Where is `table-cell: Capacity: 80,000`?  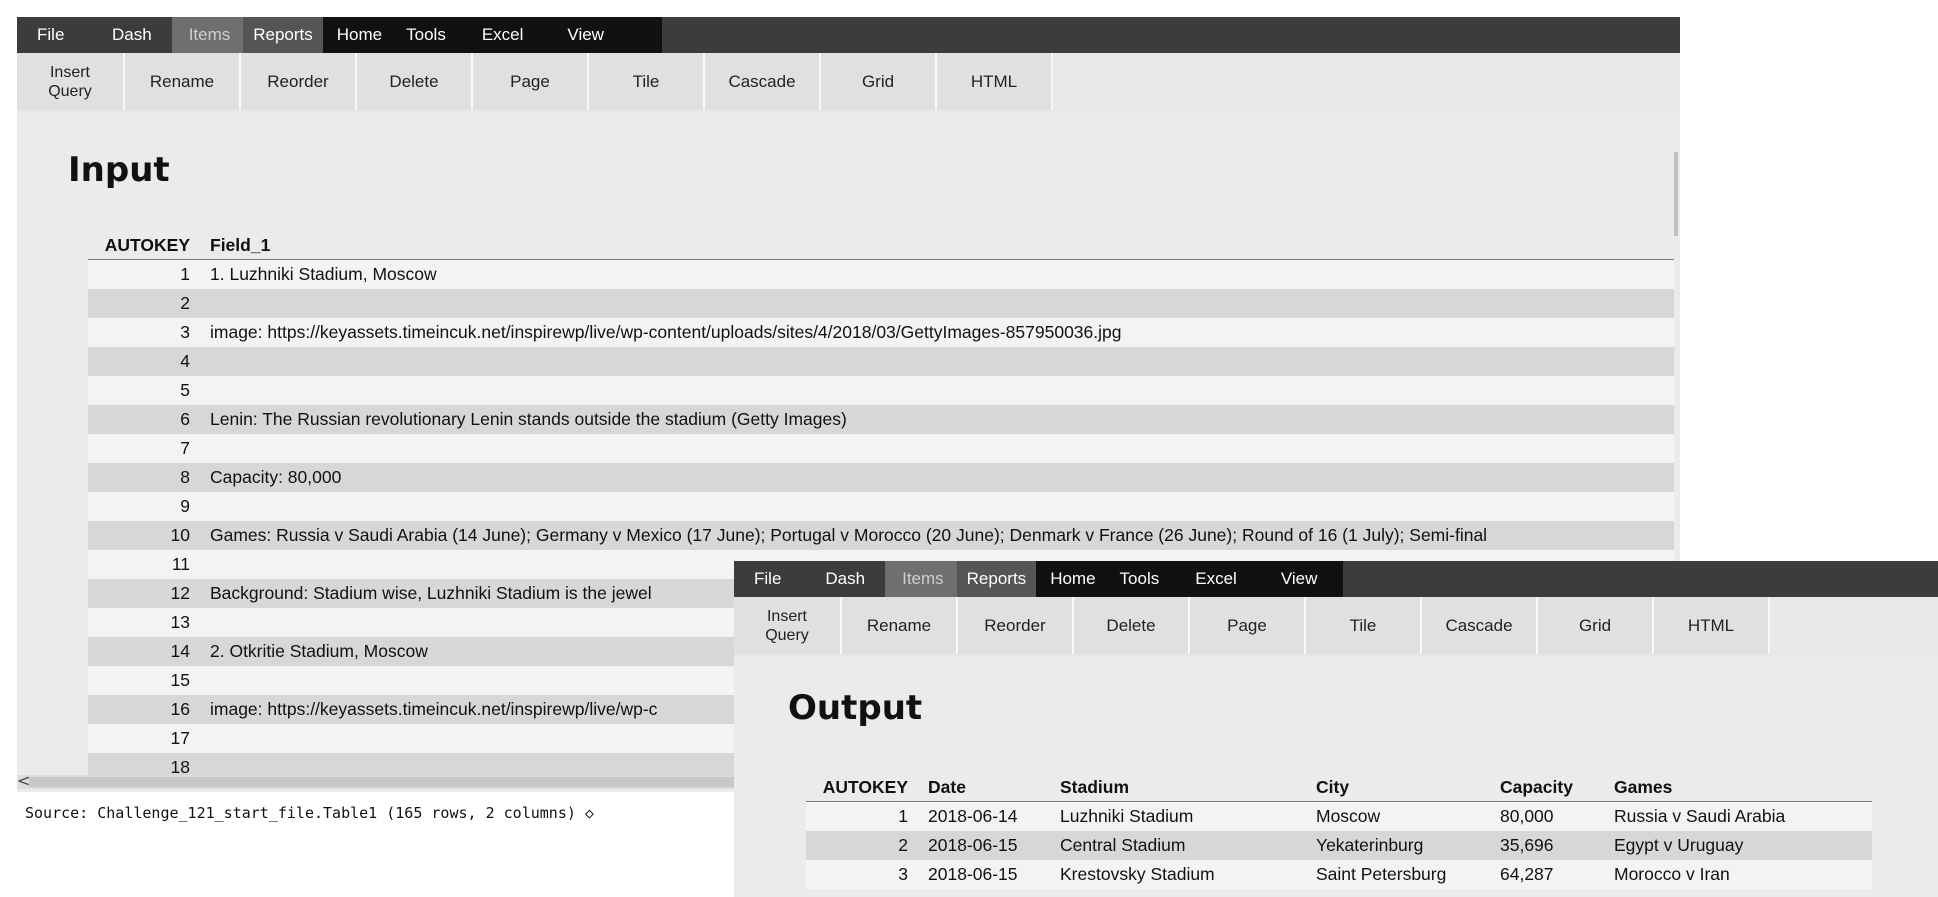 table-cell: Capacity: 80,000 is located at coordinates (939, 477).